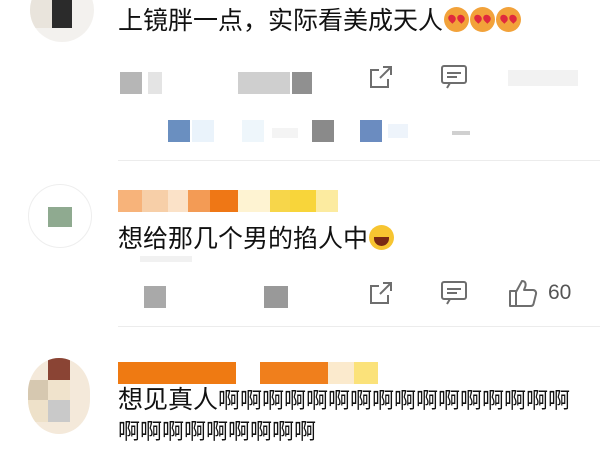 The width and height of the screenshot is (600, 456). I want to click on like-button-mosaic, so click(543, 78).